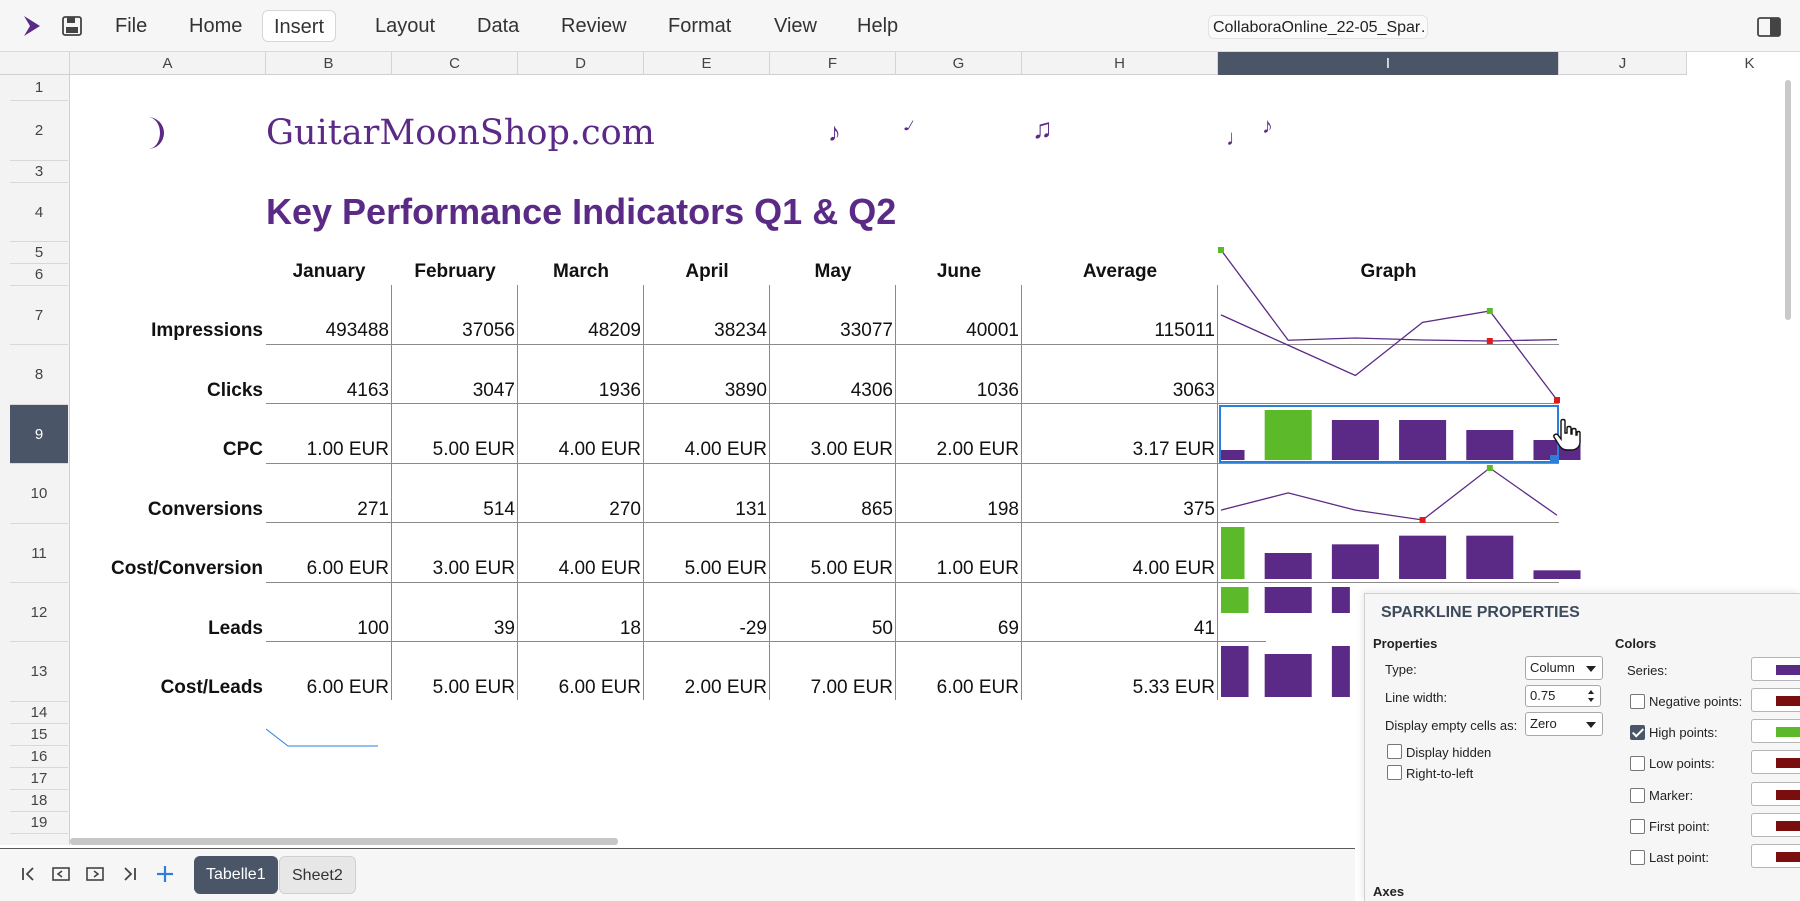 This screenshot has height=901, width=1800. Describe the element at coordinates (317, 875) in the screenshot. I see `sheet-tab-sheet2: Sheet2` at that location.